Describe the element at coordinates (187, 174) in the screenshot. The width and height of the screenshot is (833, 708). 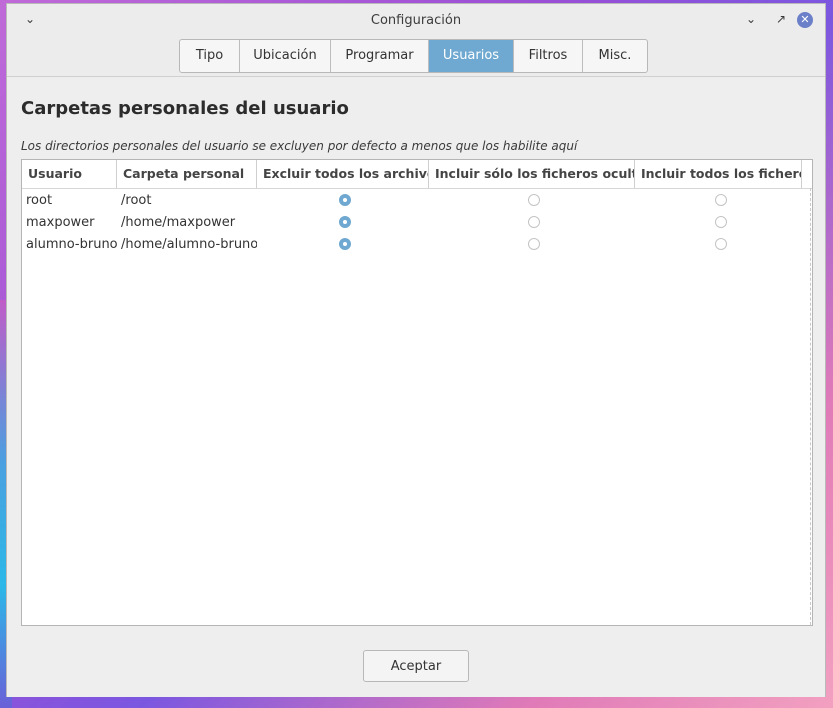
I see `column-header-carpeta: Carpeta personal` at that location.